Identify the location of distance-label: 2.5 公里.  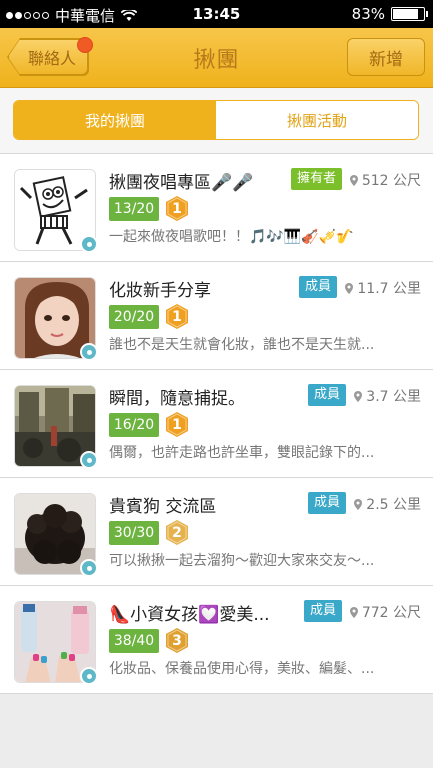
(387, 504).